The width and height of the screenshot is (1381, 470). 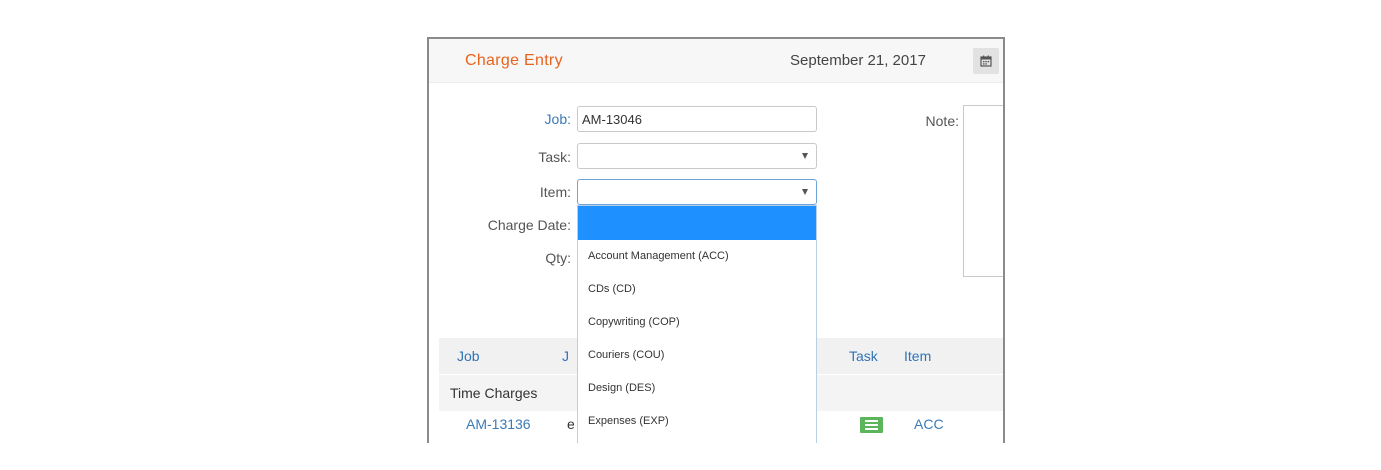 I want to click on note-label: Note:, so click(x=942, y=121).